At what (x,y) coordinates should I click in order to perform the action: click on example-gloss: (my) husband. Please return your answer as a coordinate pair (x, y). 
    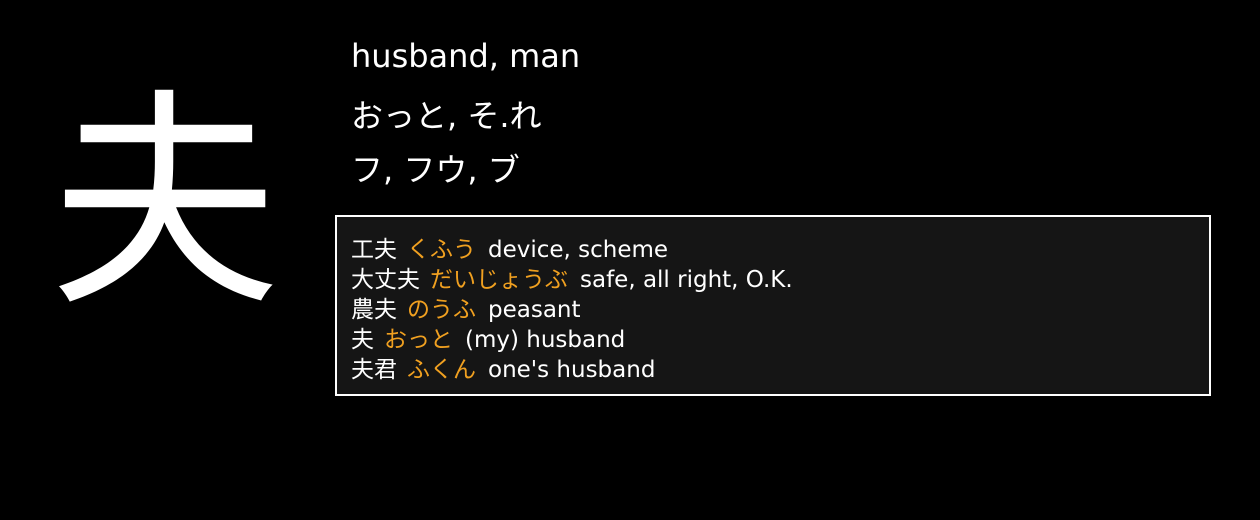
    Looking at the image, I should click on (545, 340).